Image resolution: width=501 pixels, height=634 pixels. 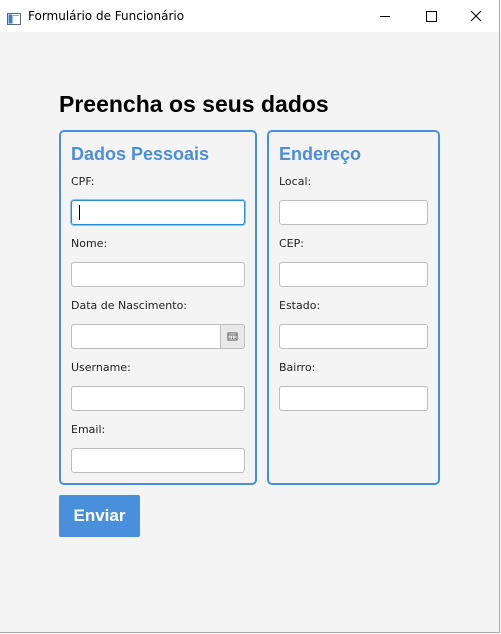 What do you see at coordinates (353, 274) in the screenshot?
I see `cep-input` at bounding box center [353, 274].